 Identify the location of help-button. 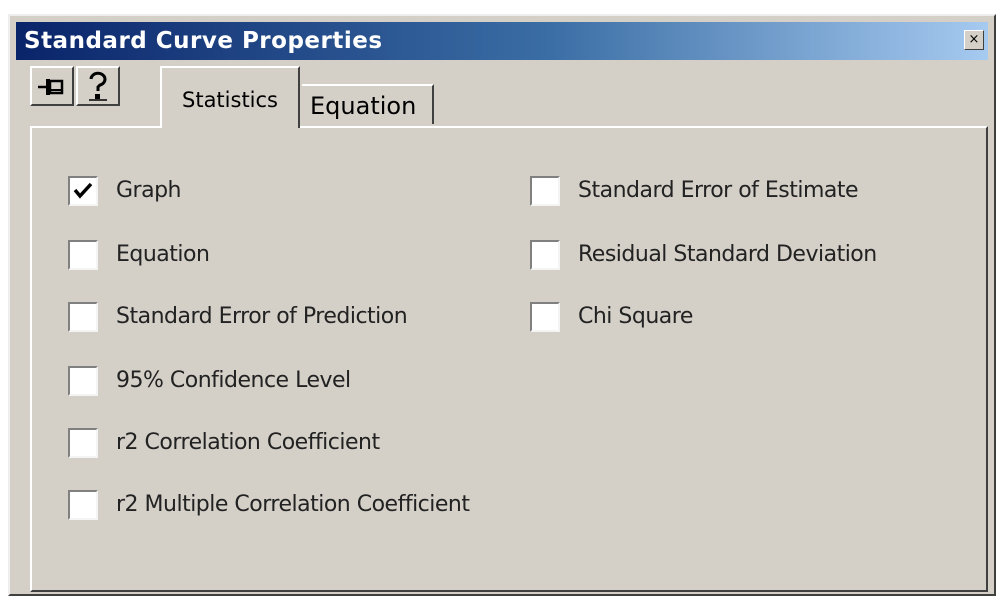
(98, 86).